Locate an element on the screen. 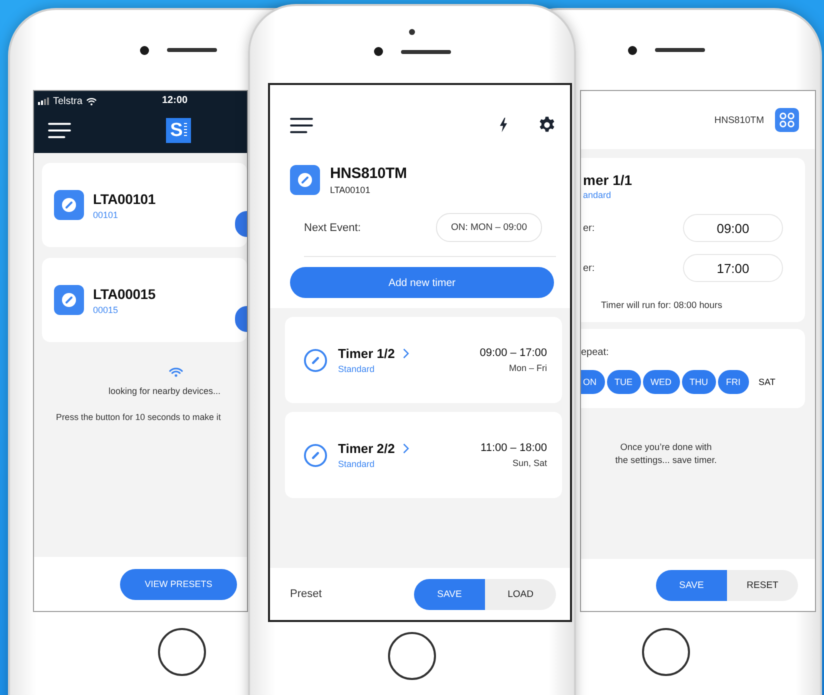 The height and width of the screenshot is (695, 824). carrier-name: Telstra is located at coordinates (67, 101).